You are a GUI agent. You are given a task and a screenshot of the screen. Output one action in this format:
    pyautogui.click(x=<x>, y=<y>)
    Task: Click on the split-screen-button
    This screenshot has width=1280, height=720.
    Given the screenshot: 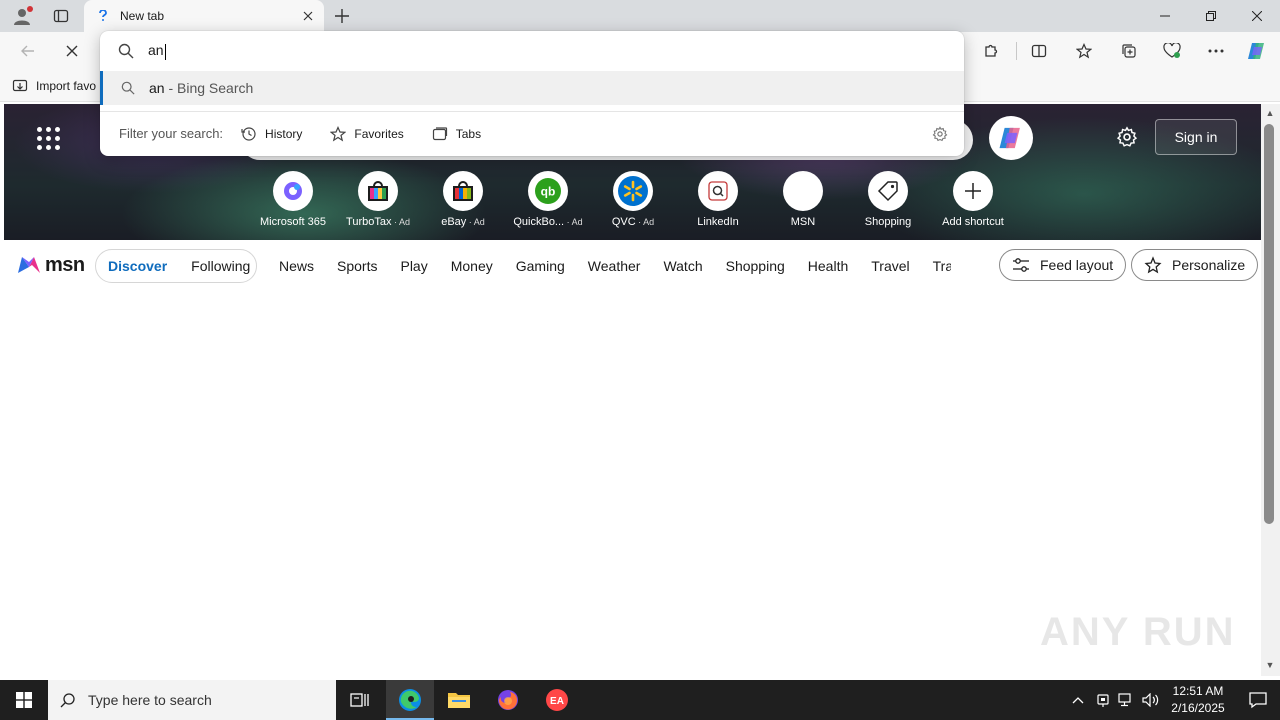 What is the action you would take?
    pyautogui.click(x=1039, y=51)
    